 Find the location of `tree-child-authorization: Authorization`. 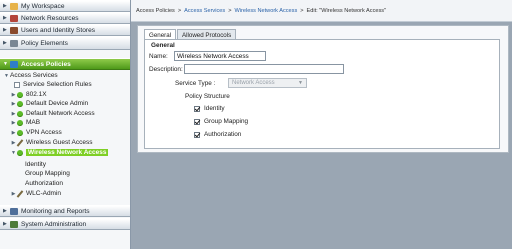

tree-child-authorization: Authorization is located at coordinates (44, 183).